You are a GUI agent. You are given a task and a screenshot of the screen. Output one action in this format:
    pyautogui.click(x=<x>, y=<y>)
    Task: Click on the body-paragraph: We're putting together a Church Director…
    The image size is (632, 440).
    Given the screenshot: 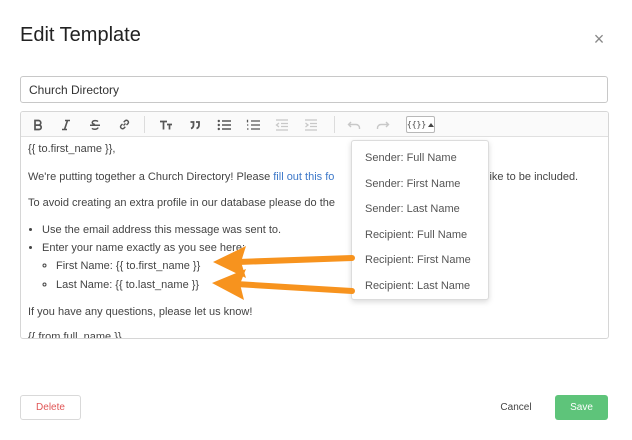 What is the action you would take?
    pyautogui.click(x=315, y=177)
    